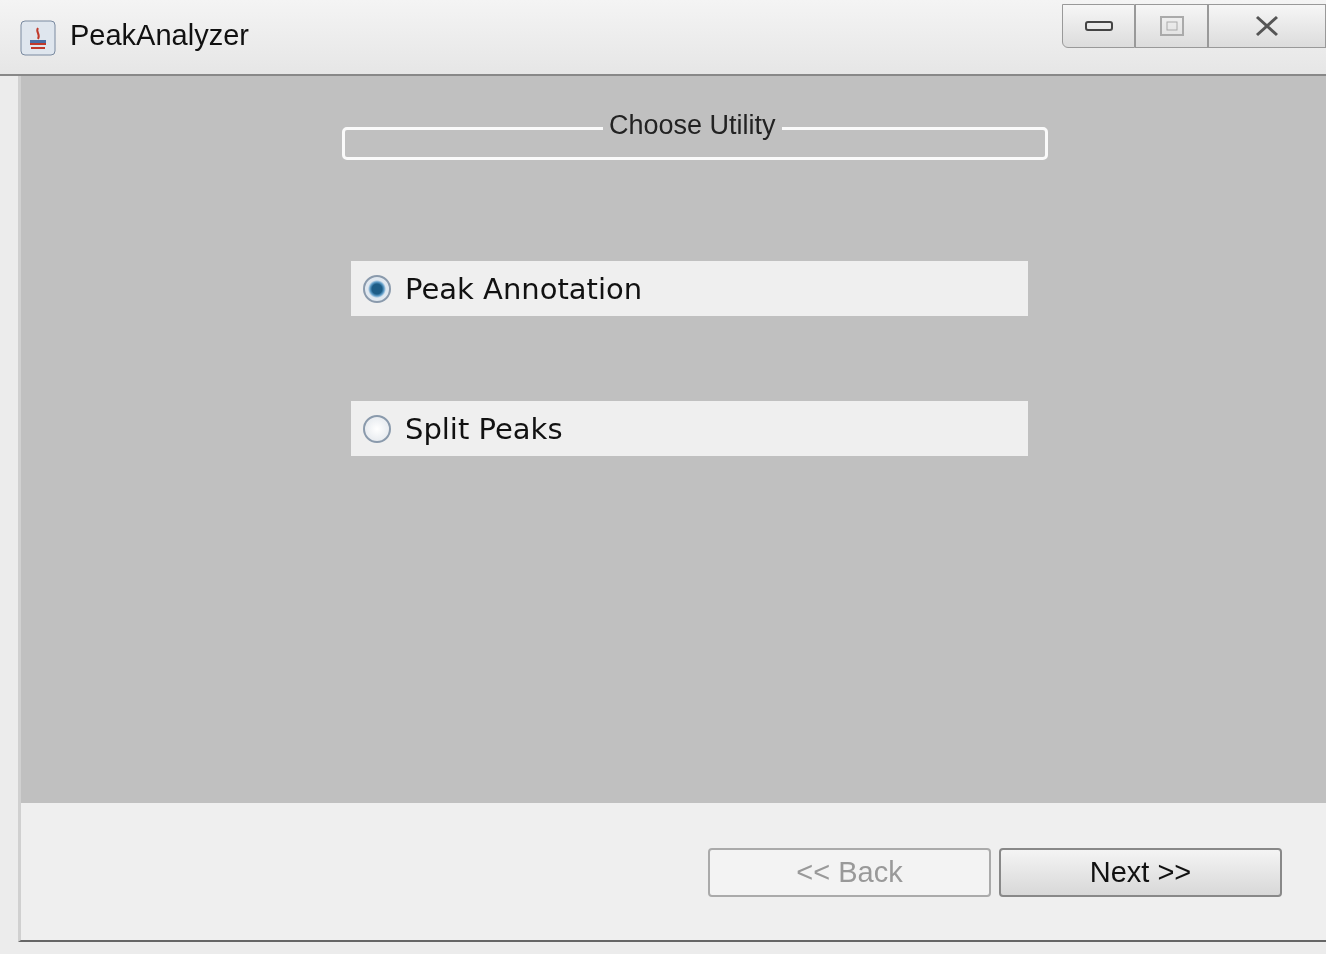 This screenshot has height=954, width=1326. Describe the element at coordinates (38, 38) in the screenshot. I see `app-icon` at that location.